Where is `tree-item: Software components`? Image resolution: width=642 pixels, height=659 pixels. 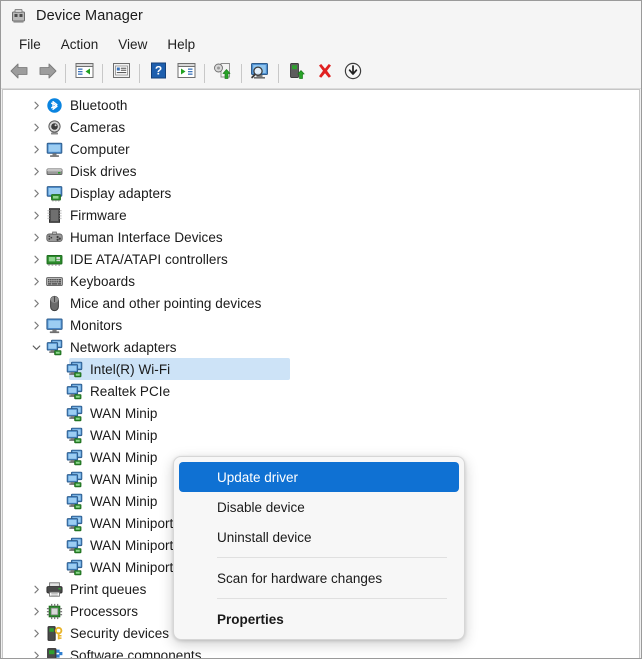 tree-item: Software components is located at coordinates (321, 651).